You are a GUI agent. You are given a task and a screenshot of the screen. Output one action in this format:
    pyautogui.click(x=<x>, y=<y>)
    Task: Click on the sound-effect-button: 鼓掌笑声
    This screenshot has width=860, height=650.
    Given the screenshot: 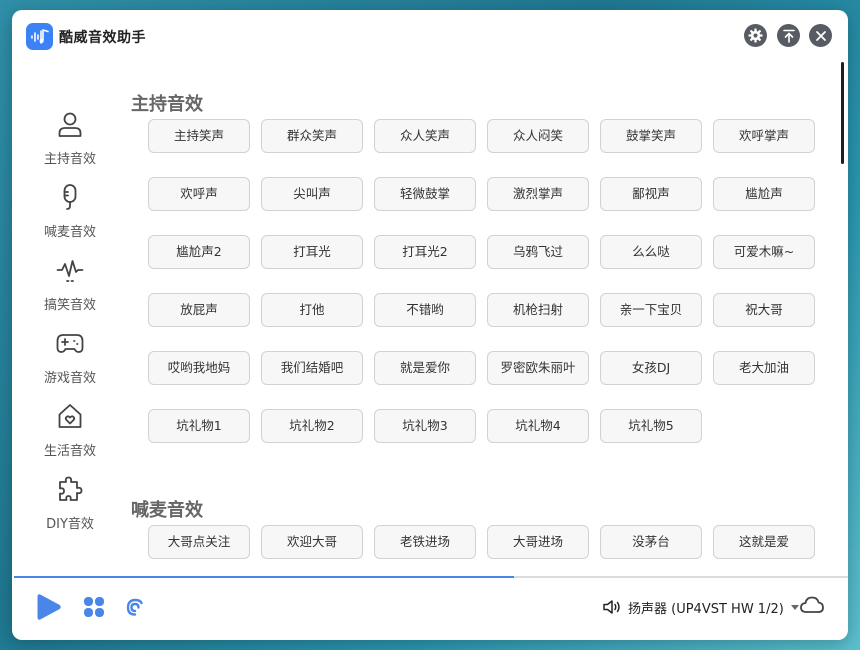 What is the action you would take?
    pyautogui.click(x=651, y=136)
    